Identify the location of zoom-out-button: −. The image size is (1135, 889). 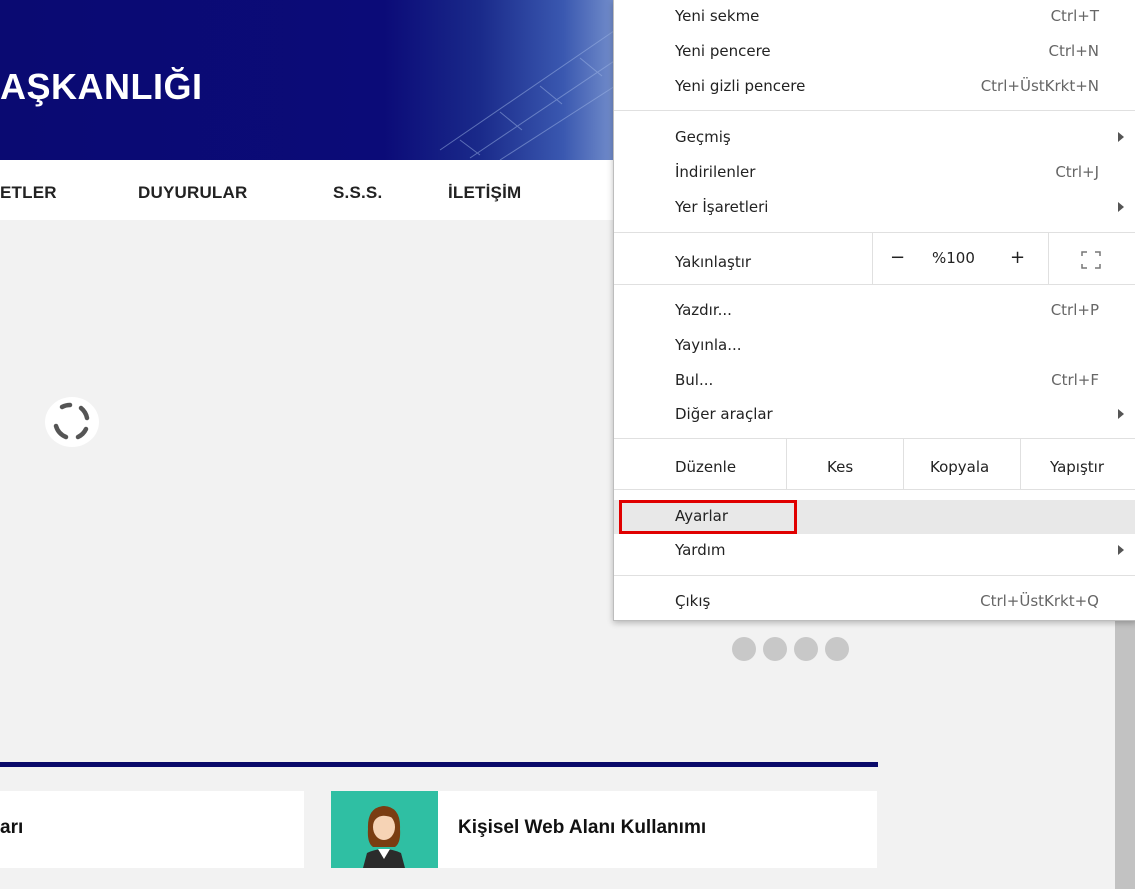
(897, 257).